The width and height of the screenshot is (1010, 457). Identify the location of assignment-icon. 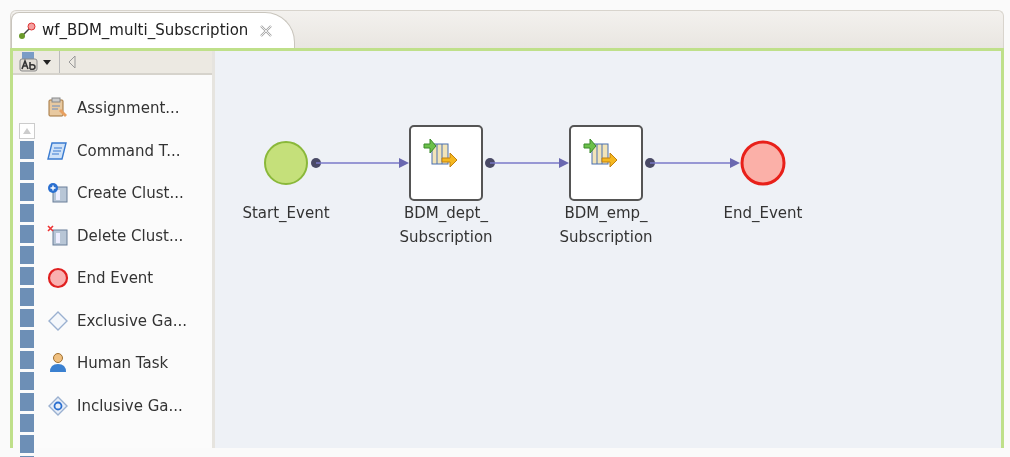
(58, 108).